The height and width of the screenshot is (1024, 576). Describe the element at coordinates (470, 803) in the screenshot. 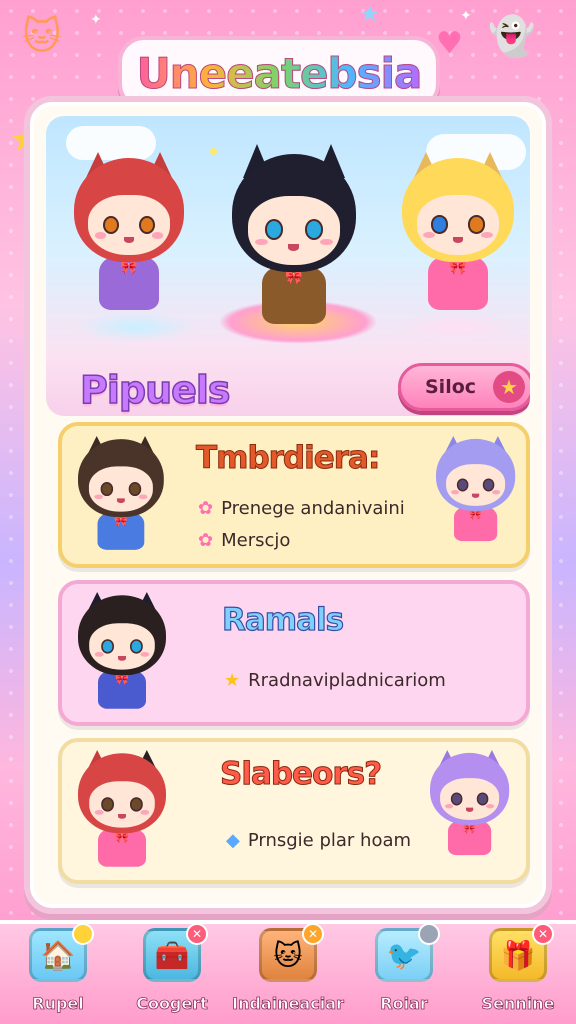

I see `character-lavender-hair: 🎀` at that location.